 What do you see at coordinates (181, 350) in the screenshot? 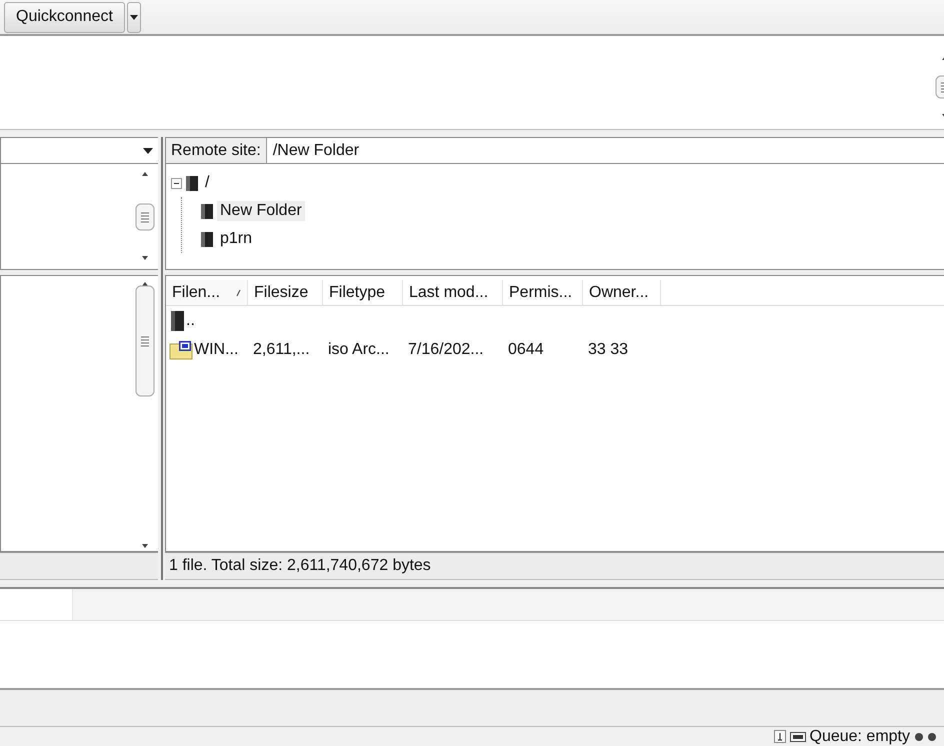
I see `disc-image-icon` at bounding box center [181, 350].